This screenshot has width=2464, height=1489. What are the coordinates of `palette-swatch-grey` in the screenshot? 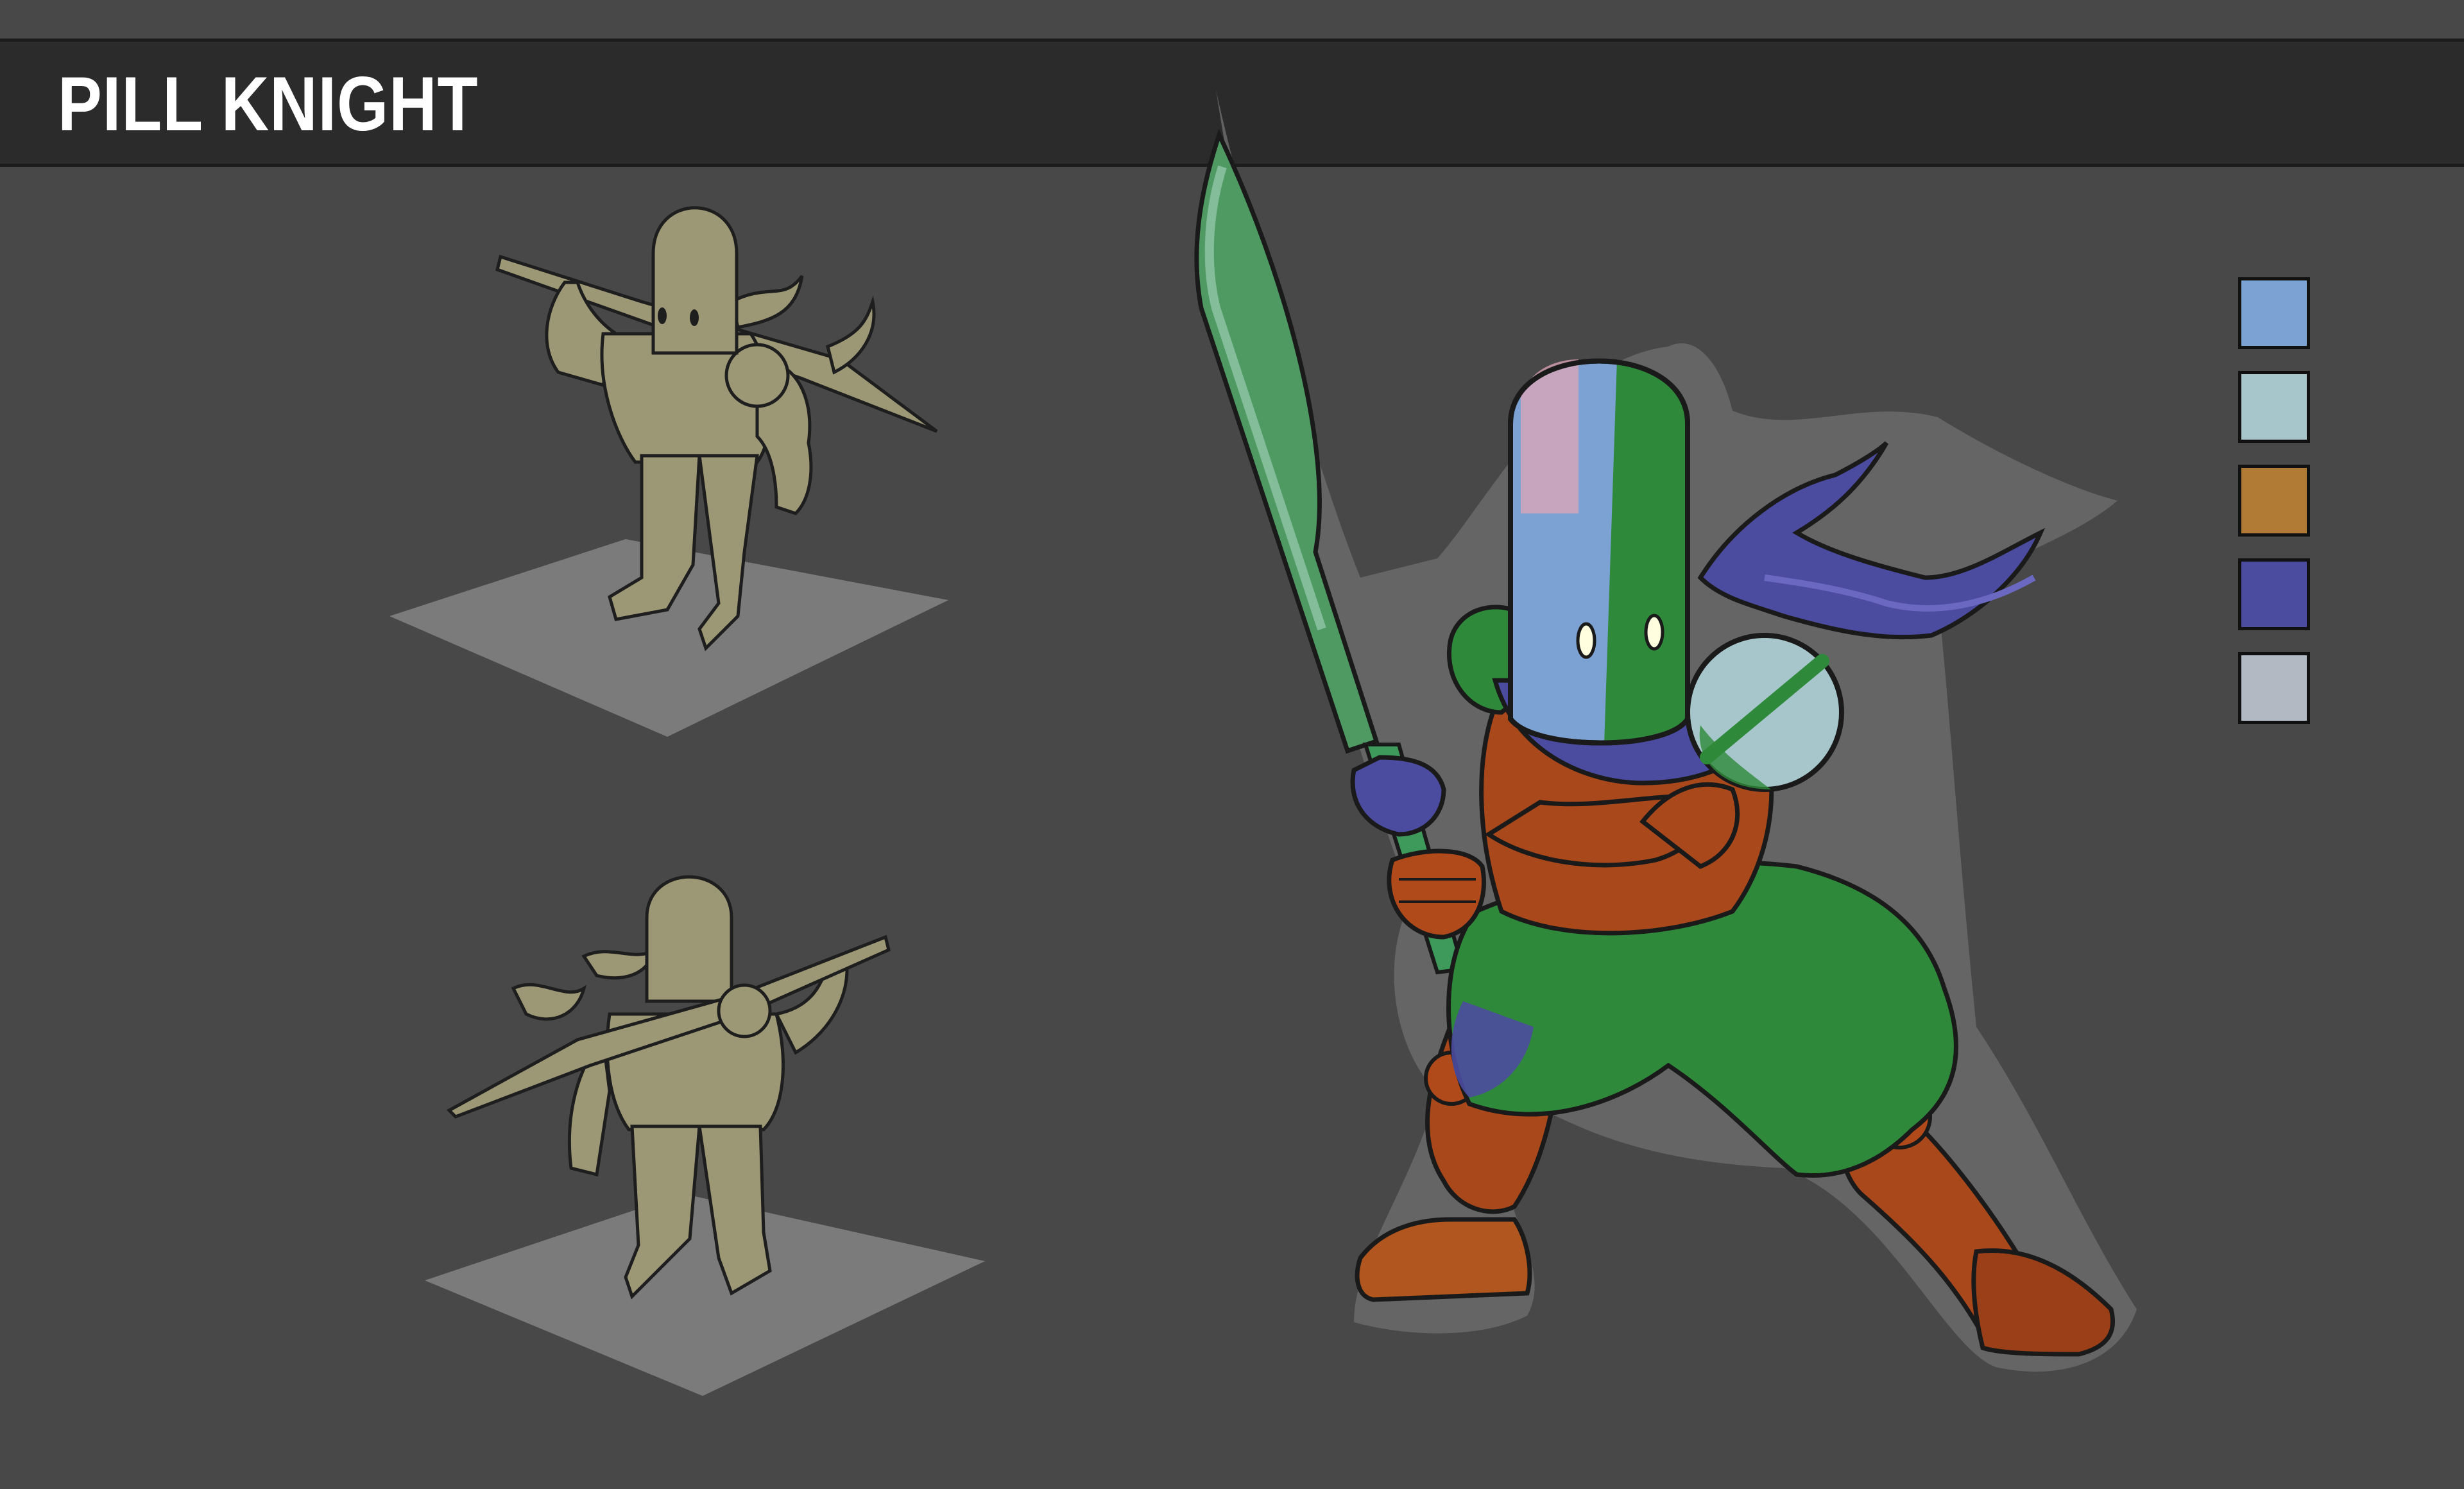 It's located at (2274, 688).